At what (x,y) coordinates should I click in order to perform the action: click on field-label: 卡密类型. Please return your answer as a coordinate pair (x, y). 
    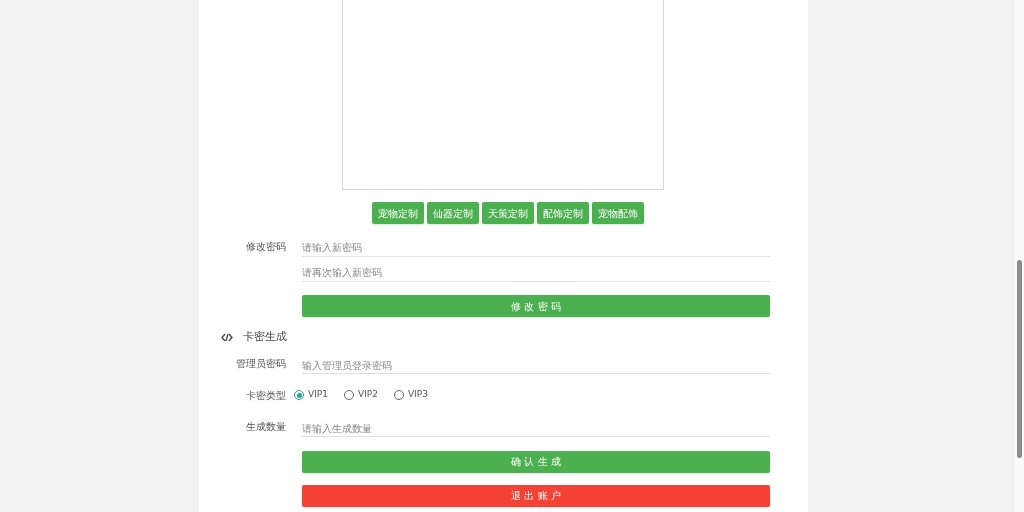
    Looking at the image, I should click on (266, 395).